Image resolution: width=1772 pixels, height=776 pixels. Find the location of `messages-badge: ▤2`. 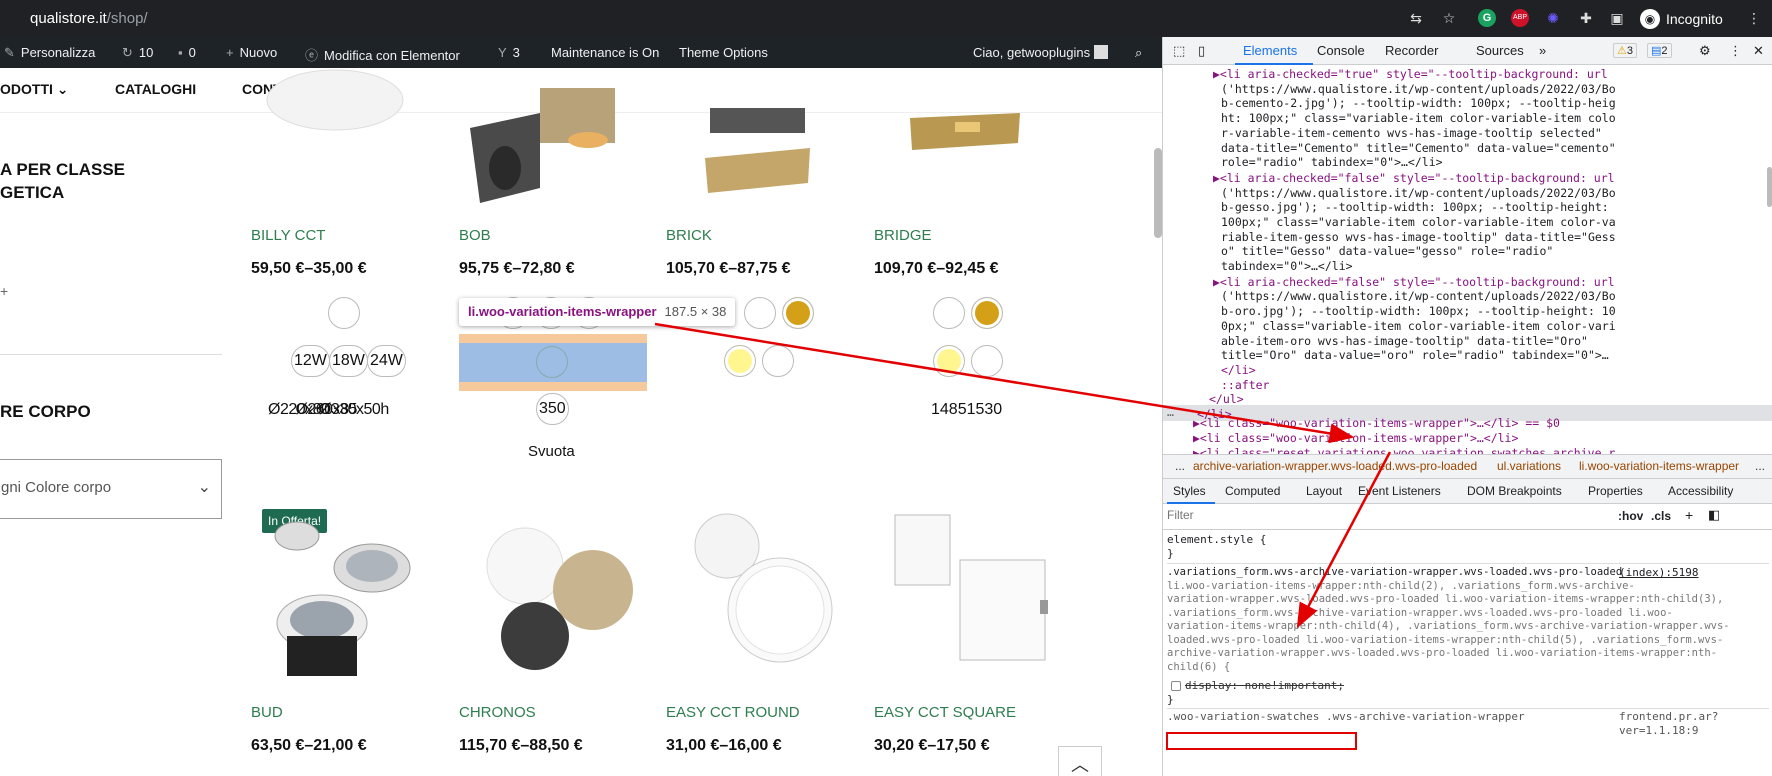

messages-badge: ▤2 is located at coordinates (1659, 50).